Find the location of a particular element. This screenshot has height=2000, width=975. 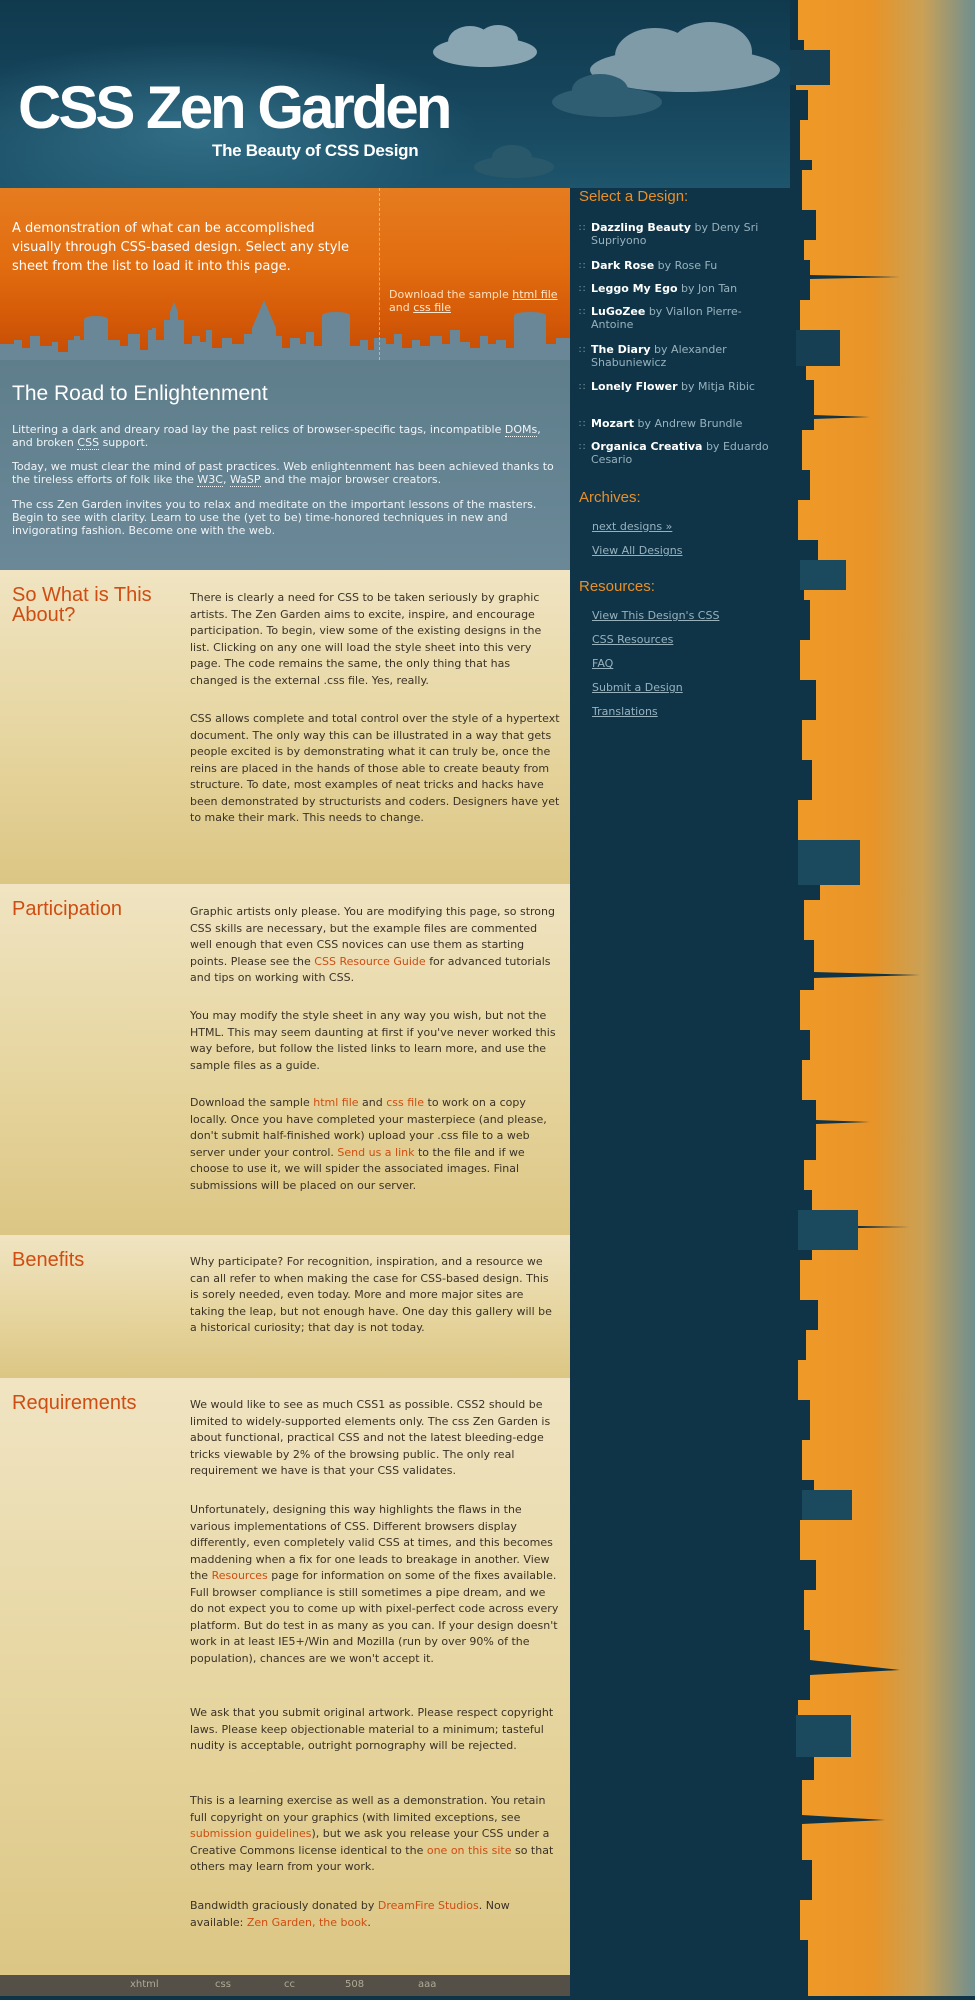

text: and the major browser creators. is located at coordinates (353, 479).